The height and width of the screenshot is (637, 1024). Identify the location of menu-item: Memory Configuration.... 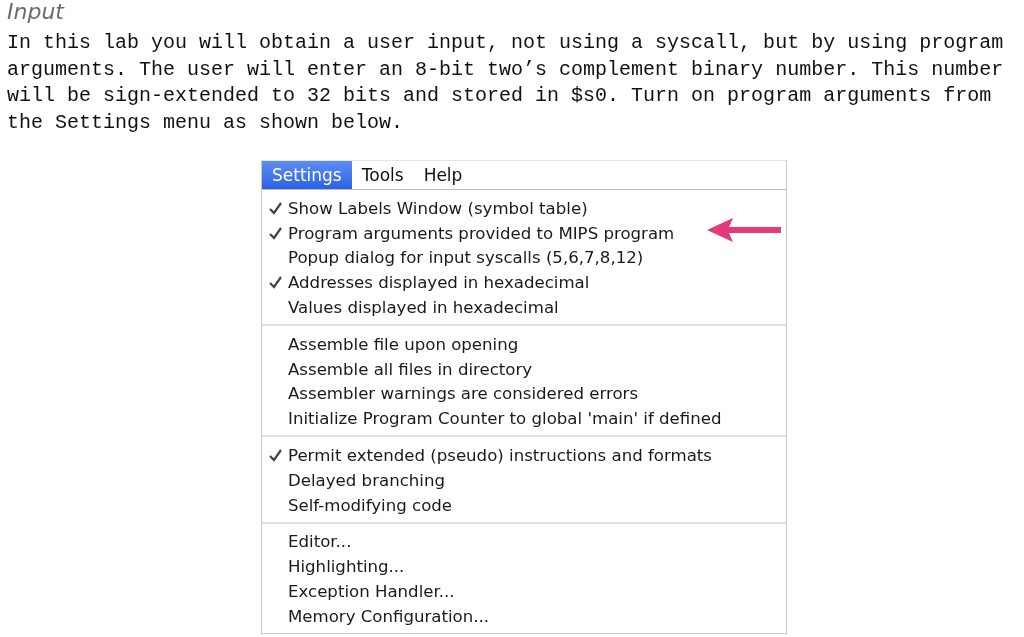
(524, 616).